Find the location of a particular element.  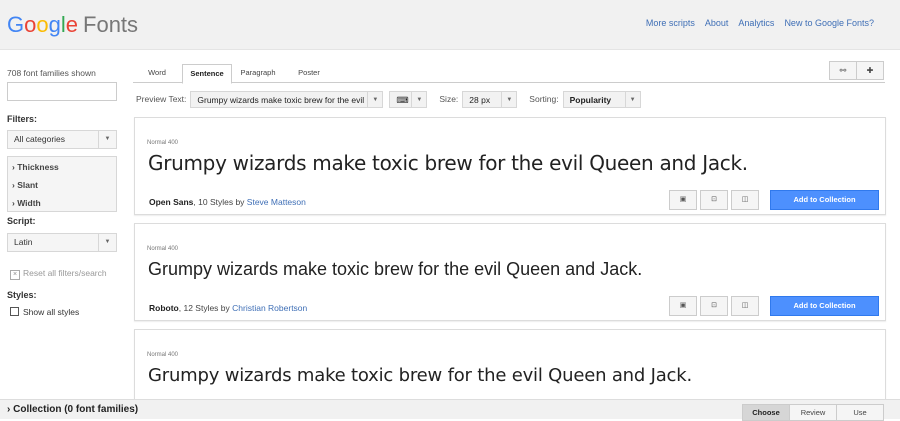

tab-choose: Choose is located at coordinates (766, 412).